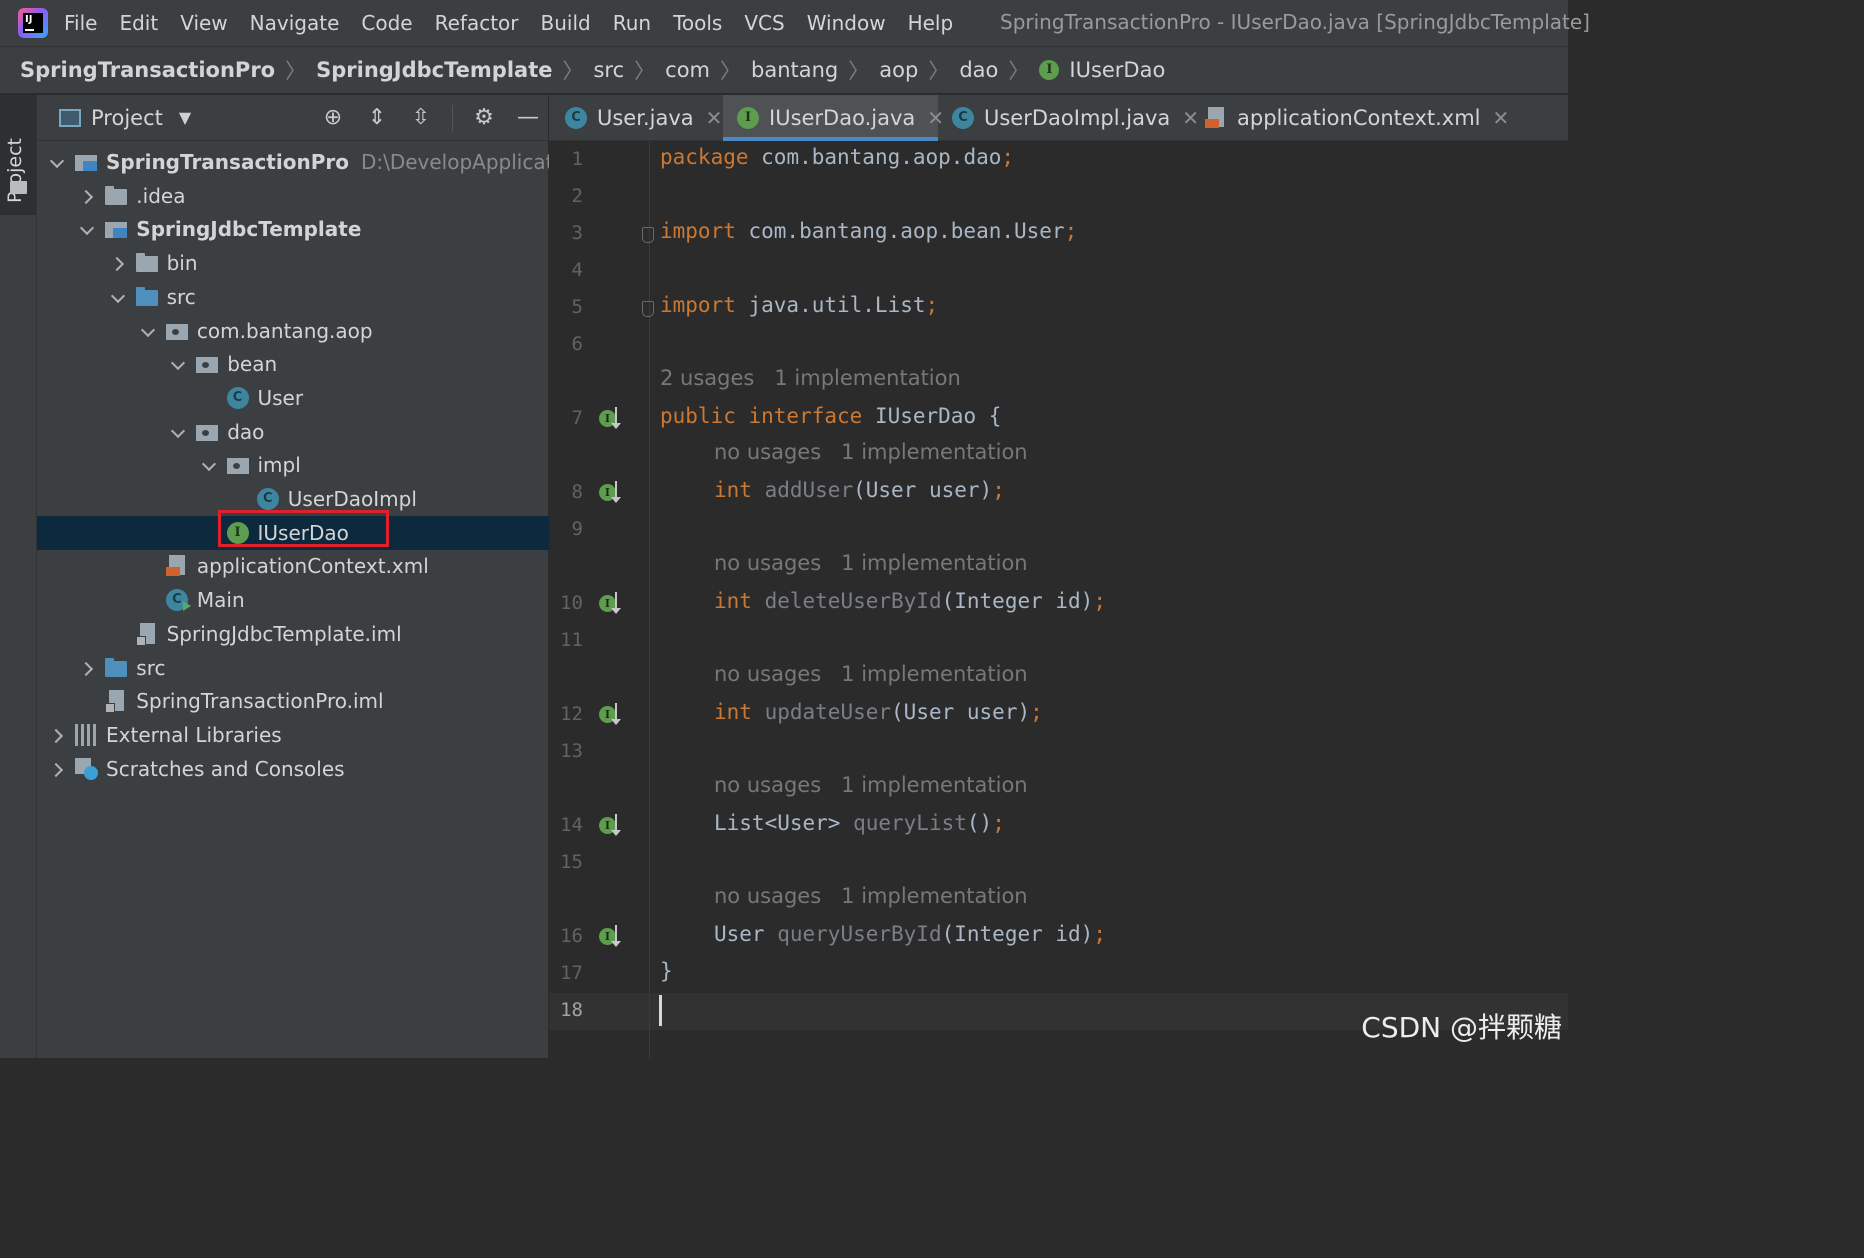 The height and width of the screenshot is (1258, 1864). Describe the element at coordinates (293, 769) in the screenshot. I see `tree-item: Scratches and Consoles` at that location.